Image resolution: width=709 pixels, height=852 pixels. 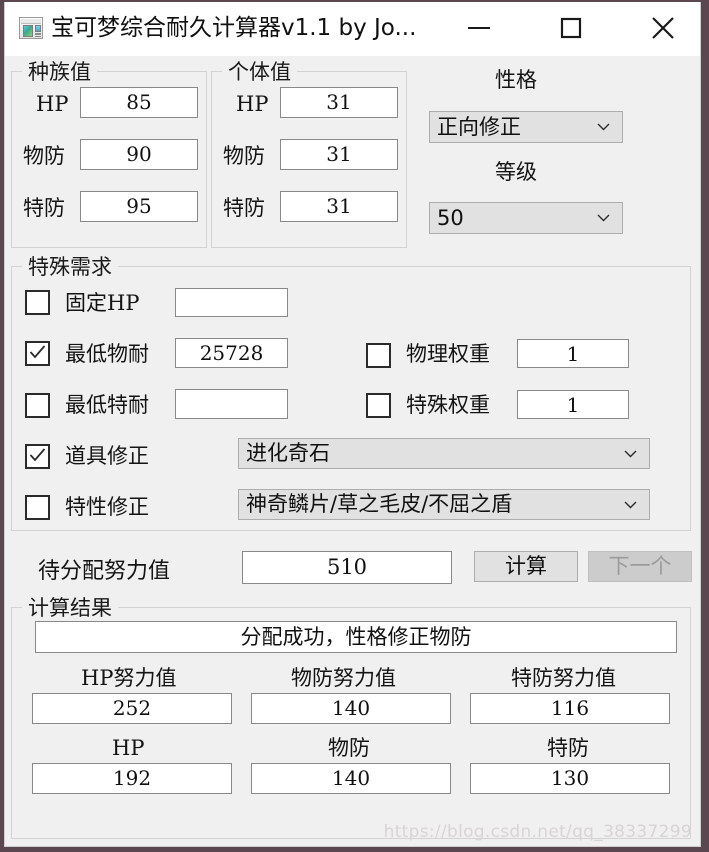 What do you see at coordinates (139, 206) in the screenshot?
I see `base-stats-input-spdef: 95` at bounding box center [139, 206].